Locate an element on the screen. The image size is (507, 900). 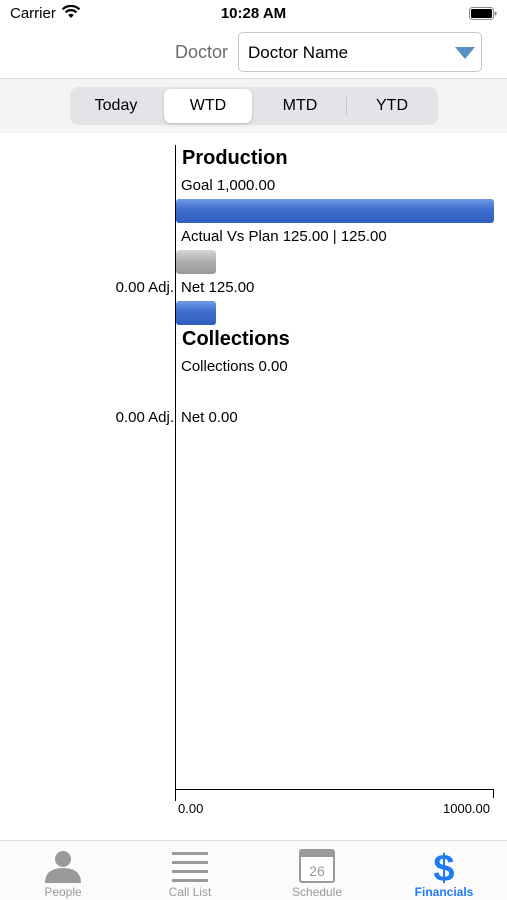
person-icon is located at coordinates (63, 867).